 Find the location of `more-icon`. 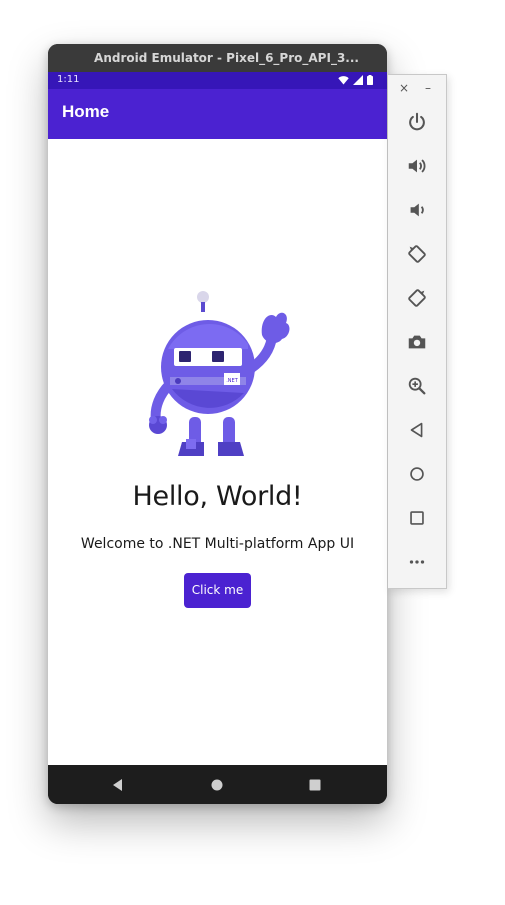

more-icon is located at coordinates (417, 562).